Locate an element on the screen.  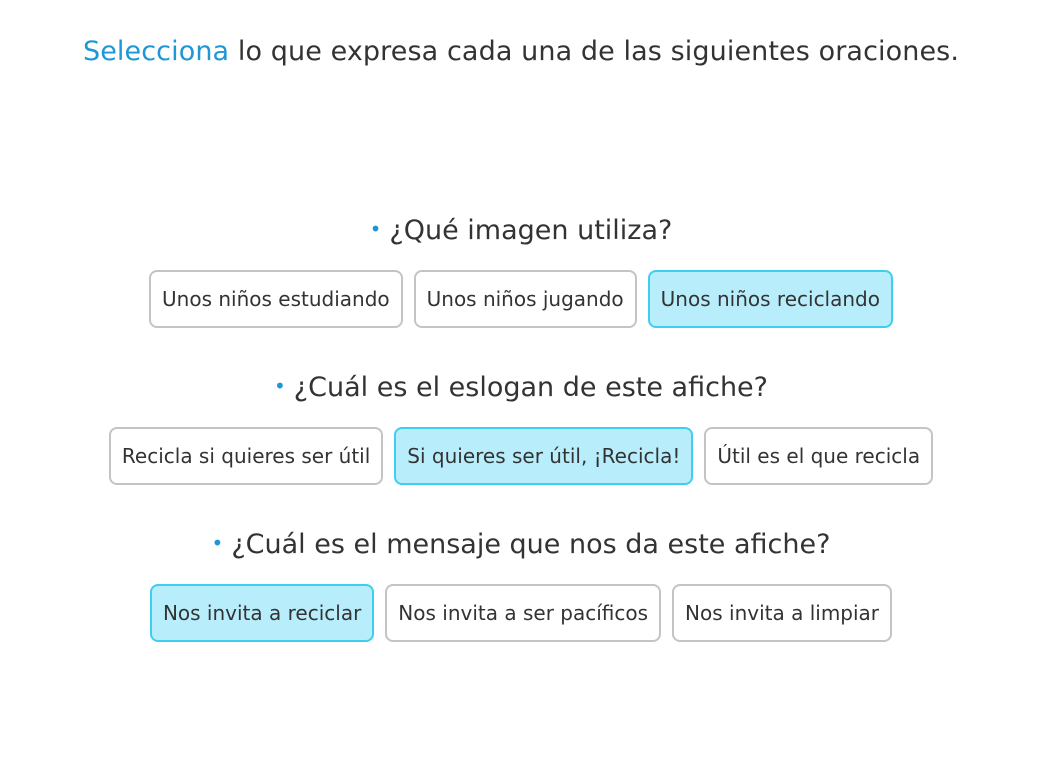
question-2: • ¿Cuál es el eslogan de este afiche? is located at coordinates (521, 386).